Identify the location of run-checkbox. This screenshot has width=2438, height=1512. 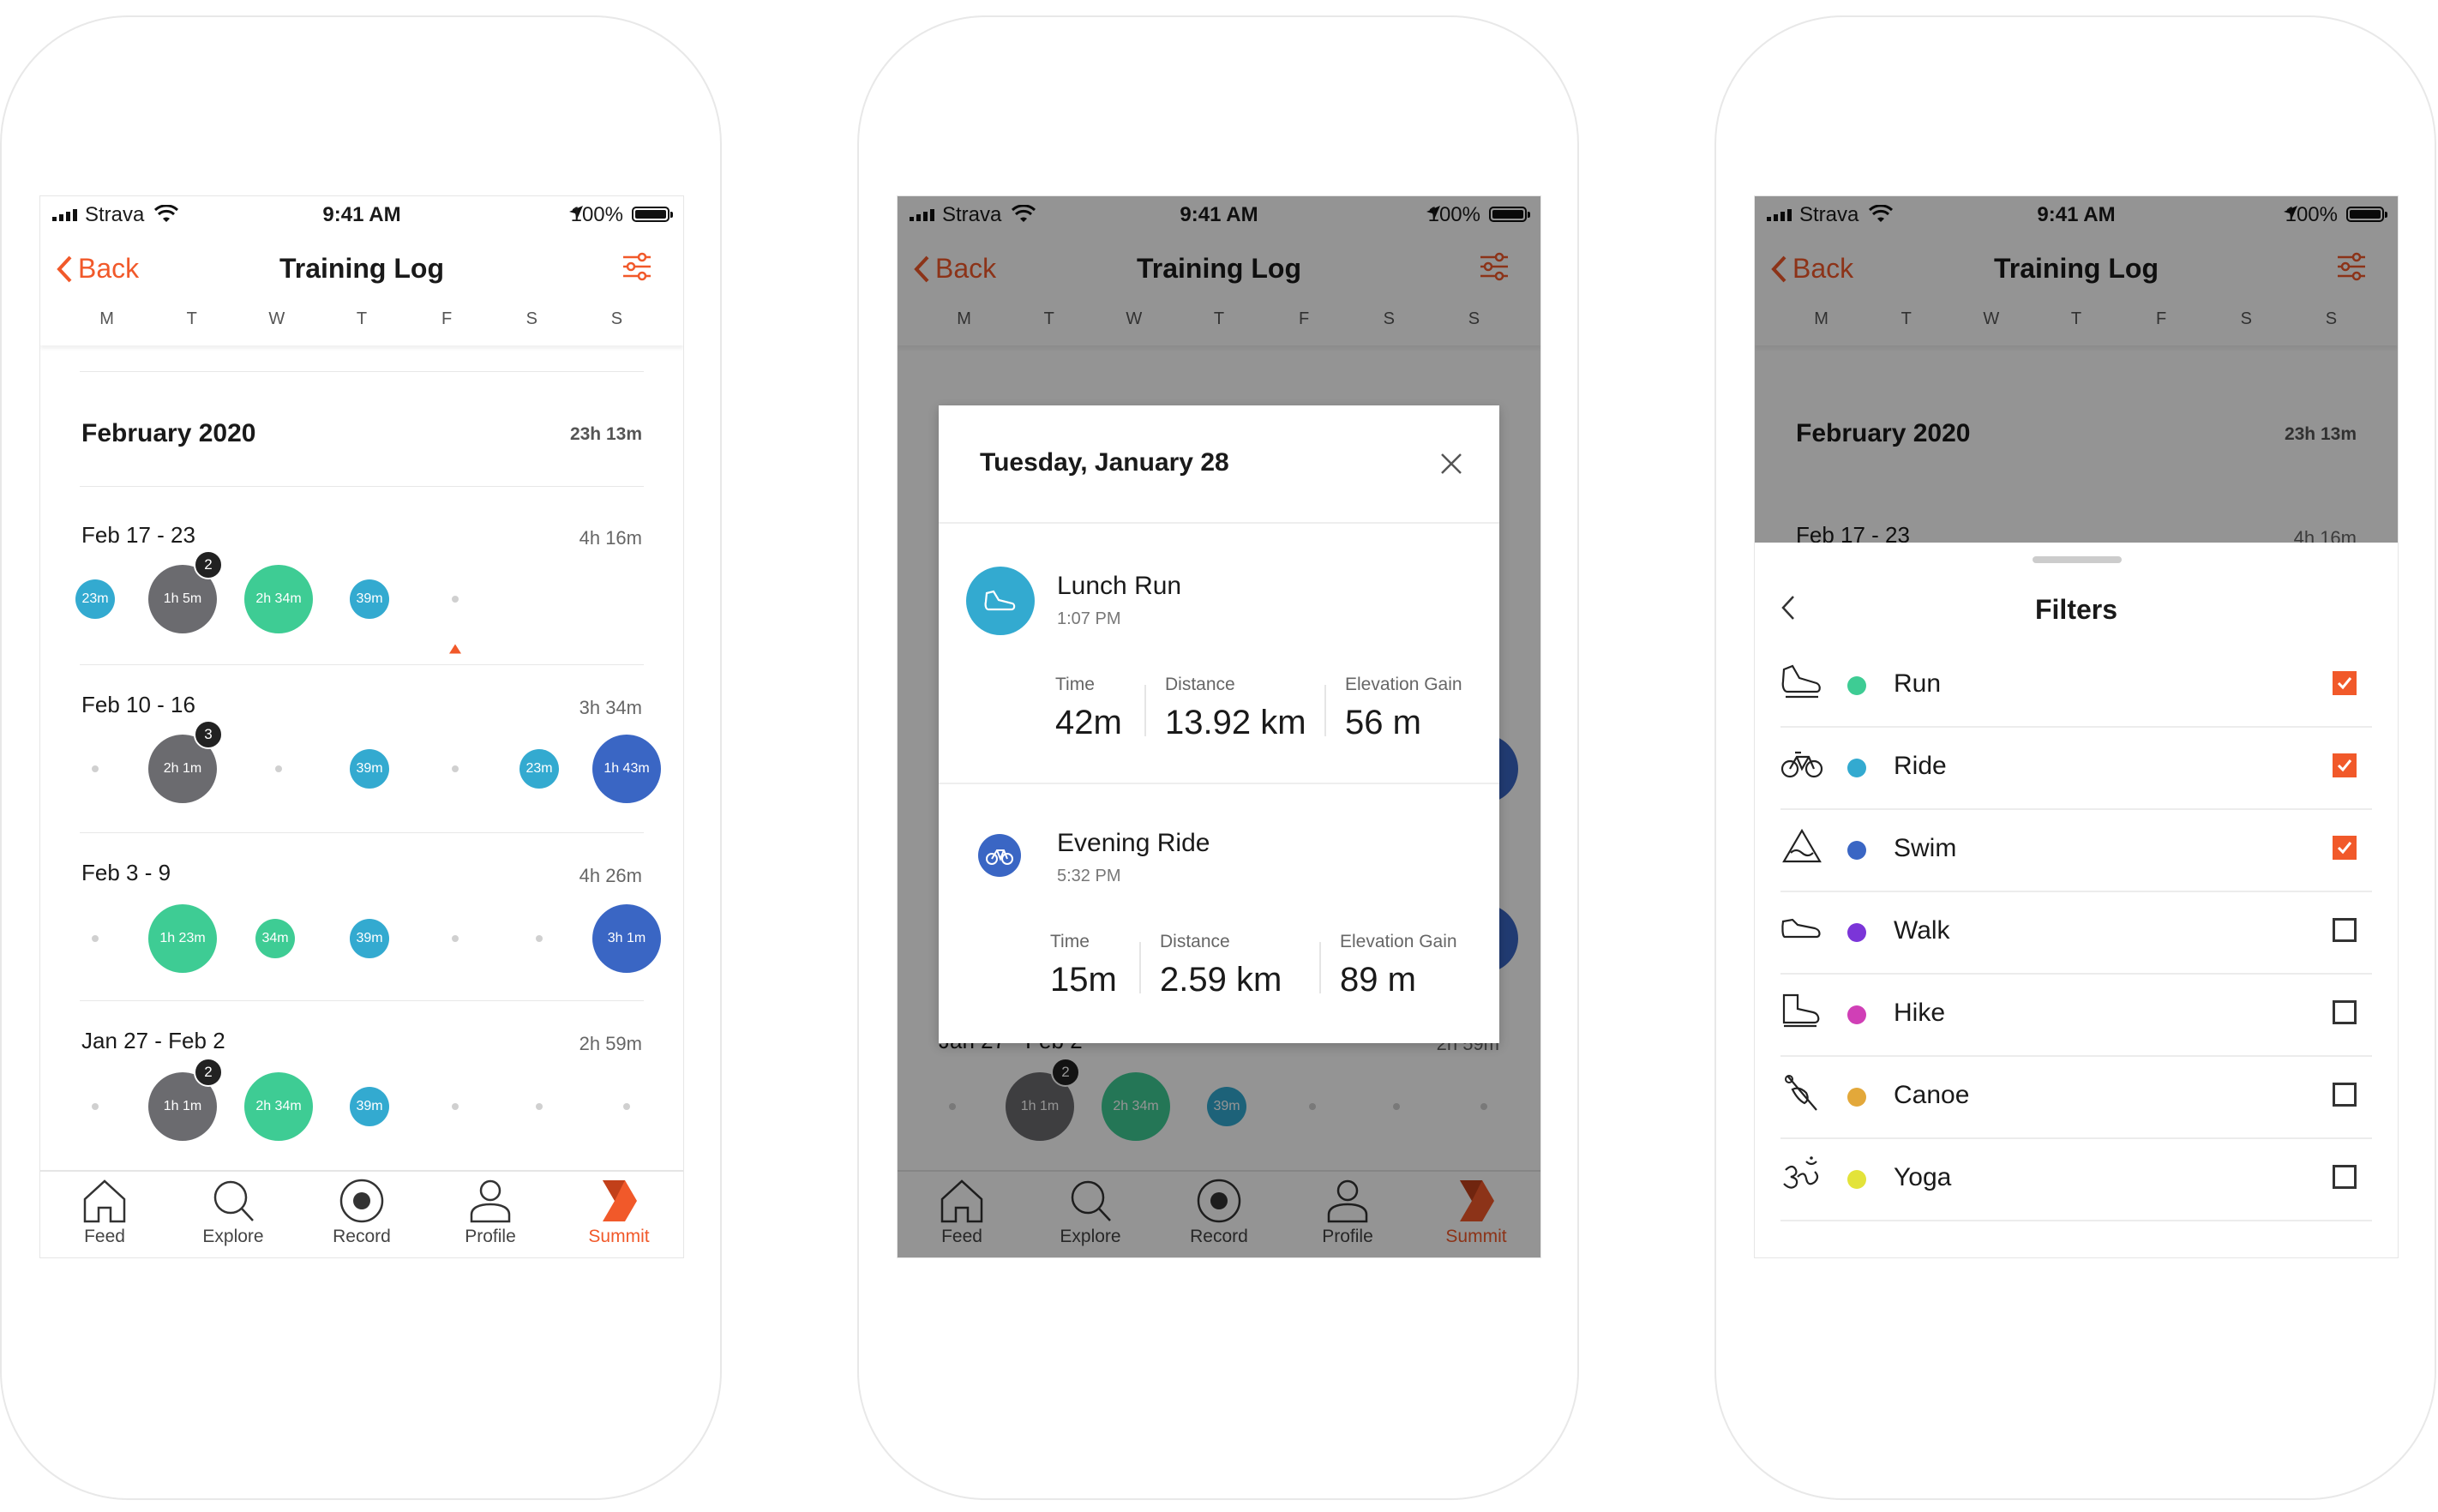
(2345, 683).